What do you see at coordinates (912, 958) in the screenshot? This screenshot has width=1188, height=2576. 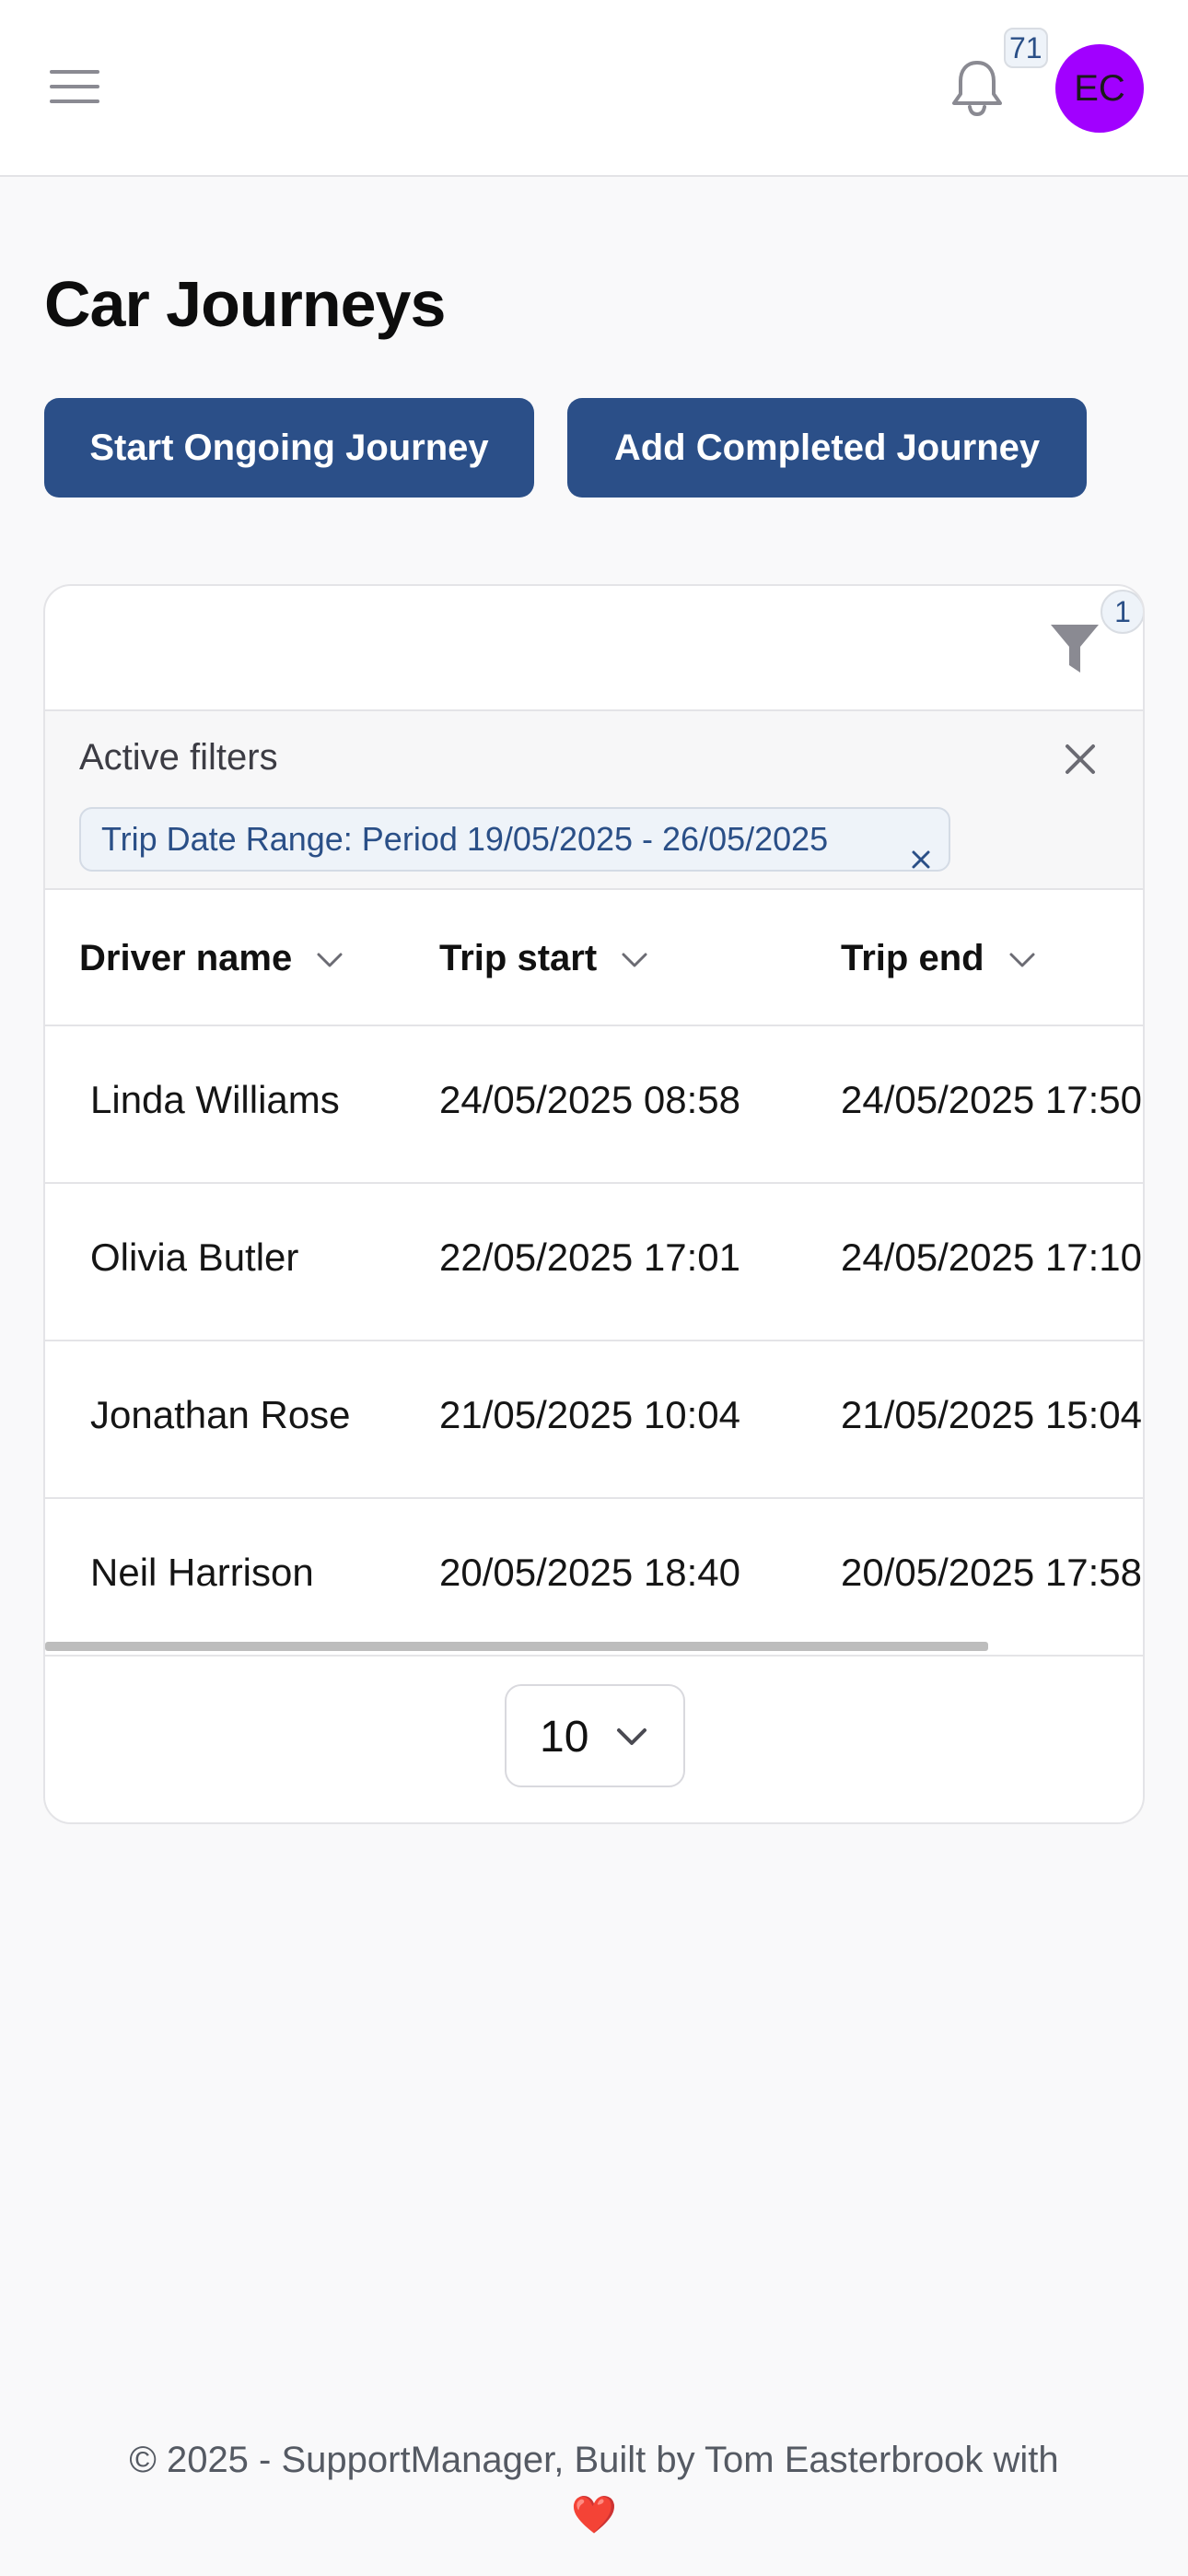 I see `column-header-label: Trip end` at bounding box center [912, 958].